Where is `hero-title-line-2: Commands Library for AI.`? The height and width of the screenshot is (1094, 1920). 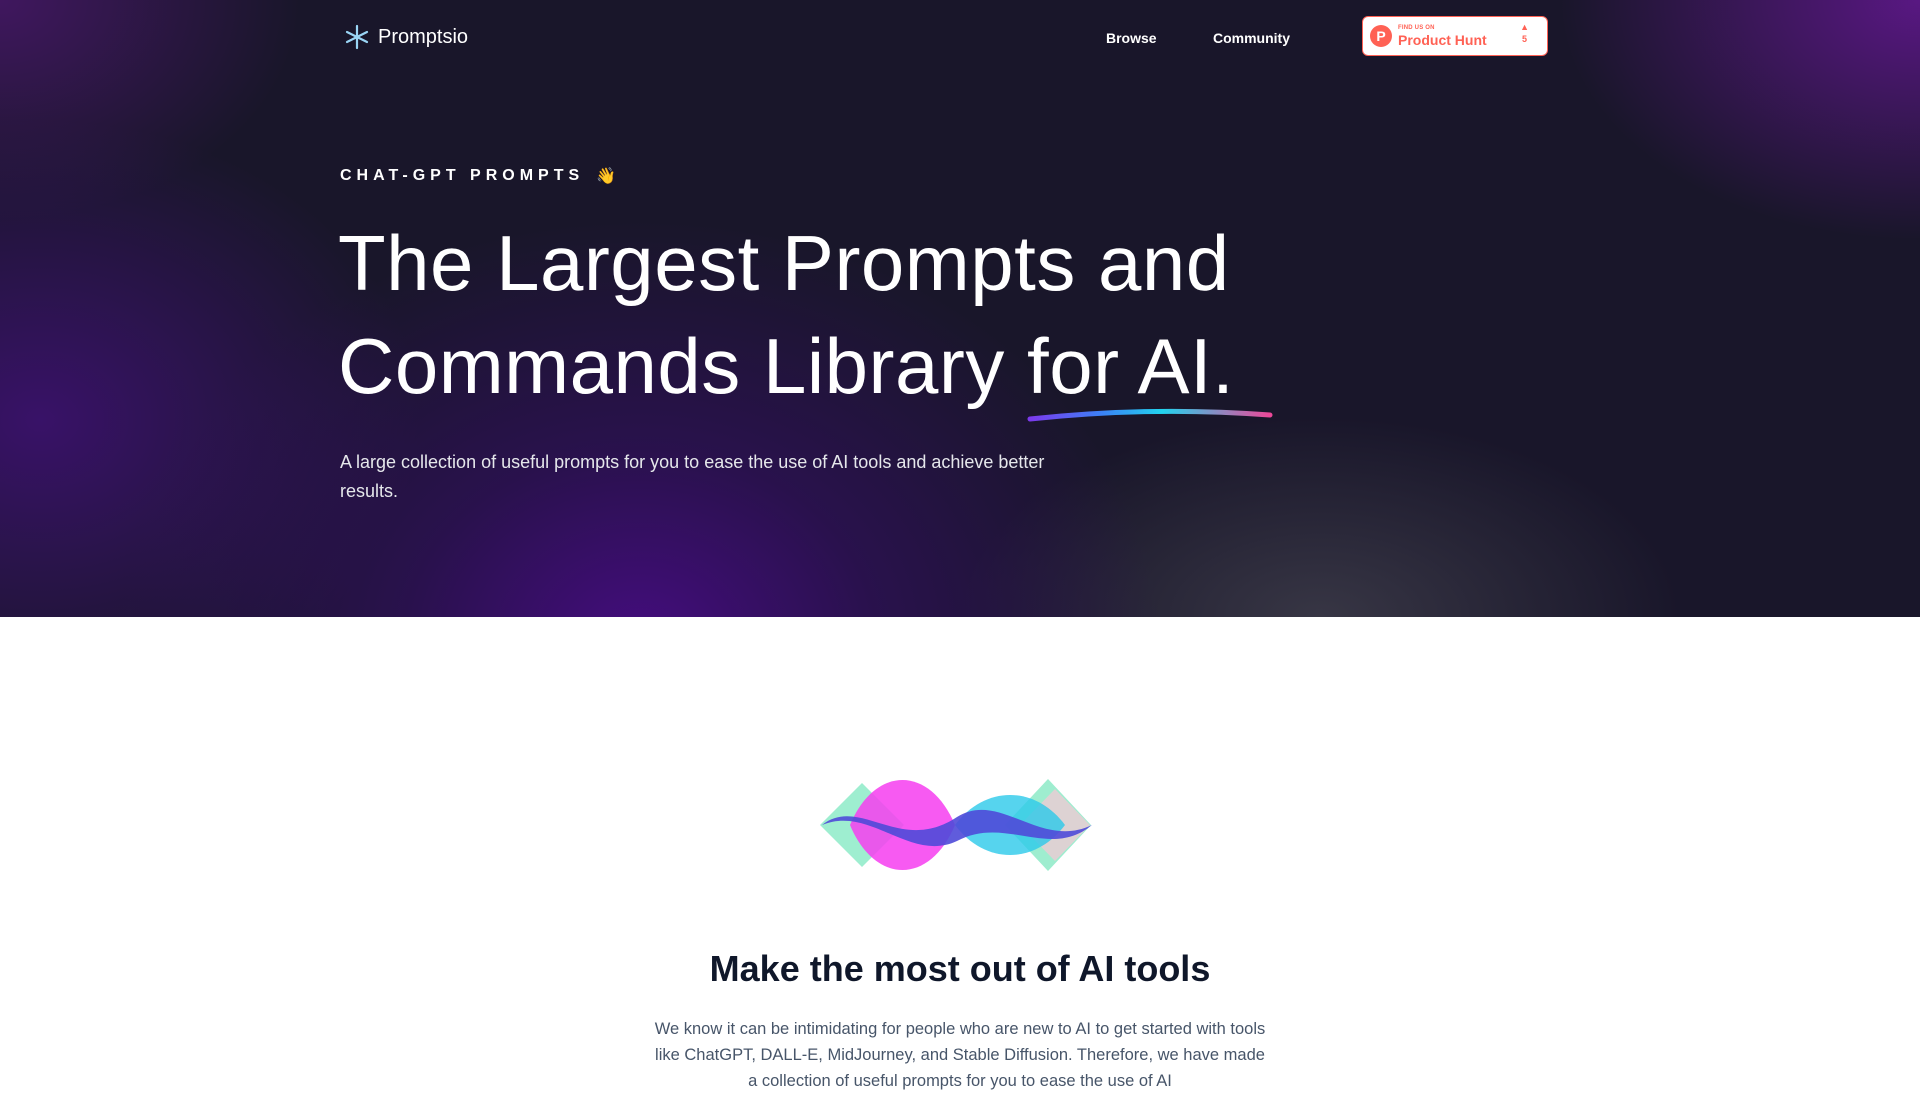
hero-title-line-2: Commands Library for AI. is located at coordinates (786, 366).